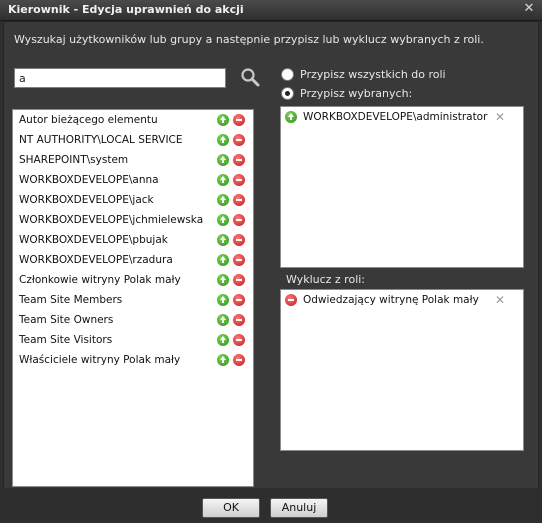 This screenshot has height=523, width=542. What do you see at coordinates (299, 508) in the screenshot?
I see `cancel-button: Anuluj` at bounding box center [299, 508].